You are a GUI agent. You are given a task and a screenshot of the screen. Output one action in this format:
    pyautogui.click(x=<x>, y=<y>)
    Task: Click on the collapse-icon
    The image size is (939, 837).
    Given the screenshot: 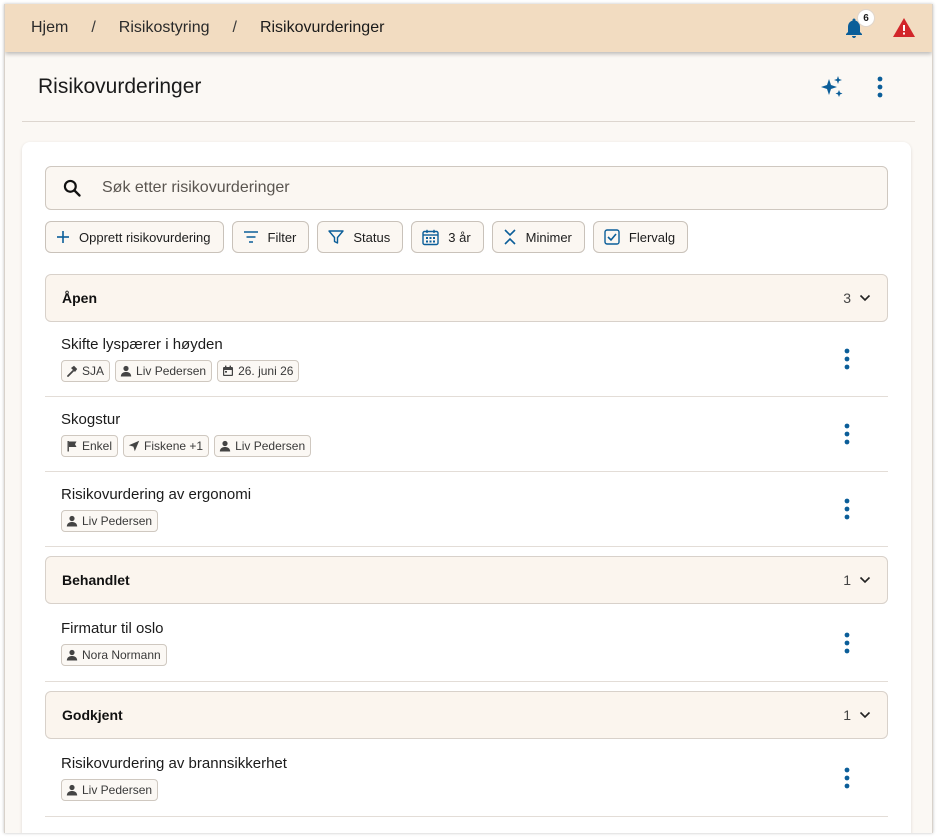 What is the action you would take?
    pyautogui.click(x=510, y=237)
    